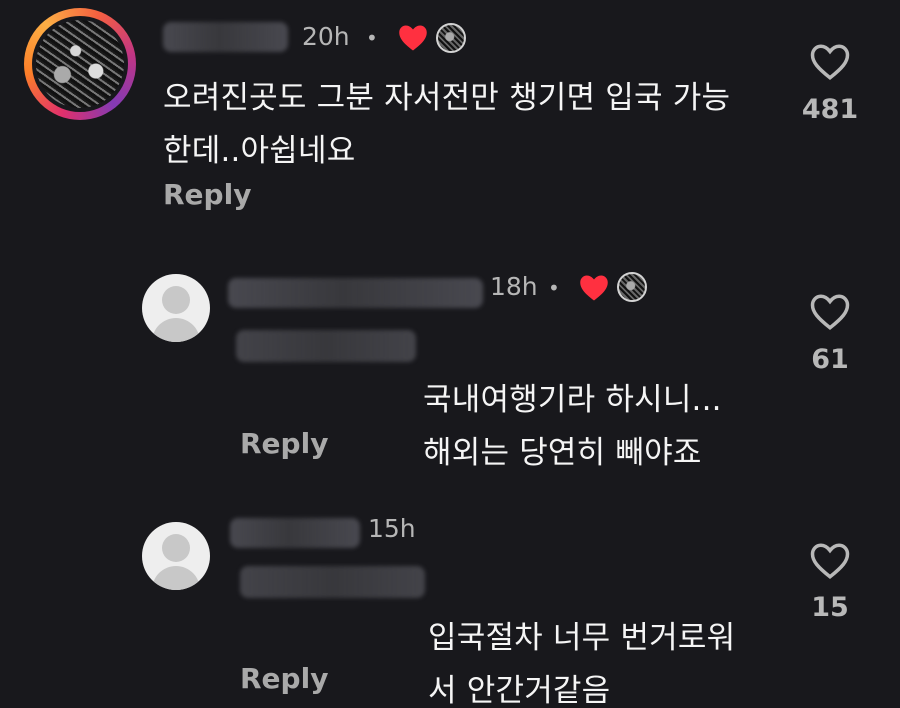 This screenshot has width=900, height=708. I want to click on commenter-avatar-story-ring, so click(80, 64).